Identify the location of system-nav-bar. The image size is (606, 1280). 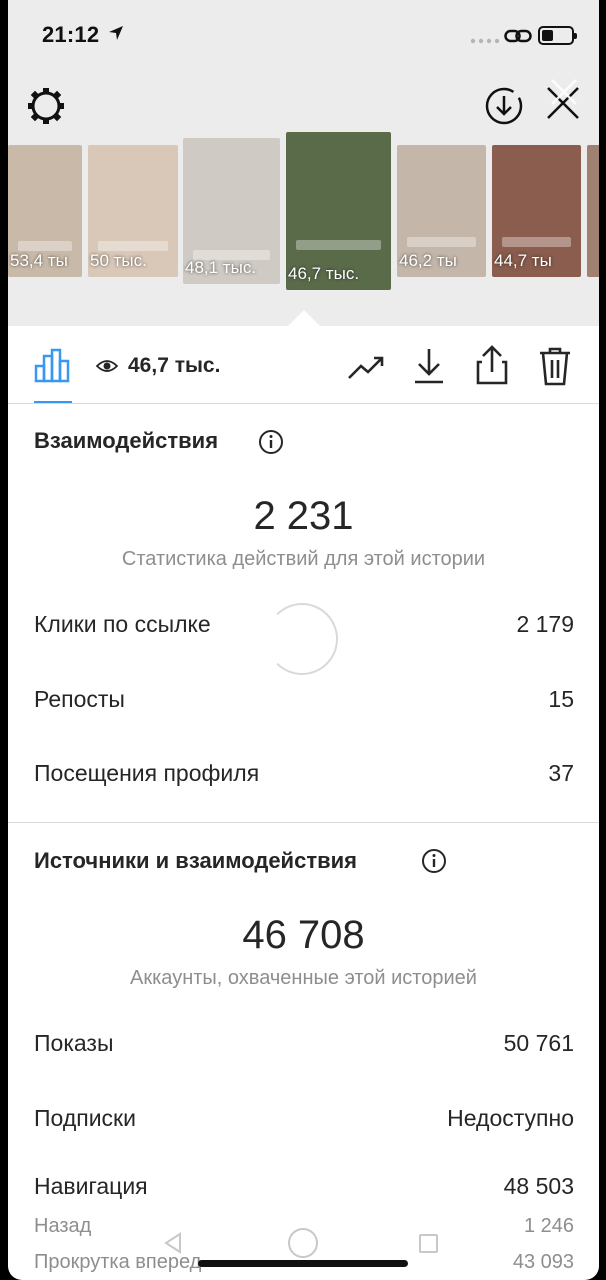
(303, 1251).